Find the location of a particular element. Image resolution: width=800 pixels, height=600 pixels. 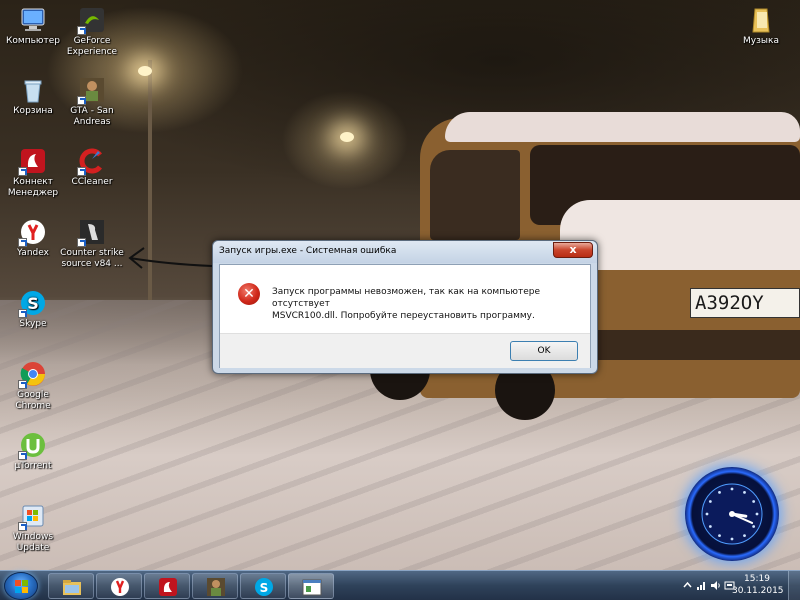

license-plate: A392OY is located at coordinates (745, 303).